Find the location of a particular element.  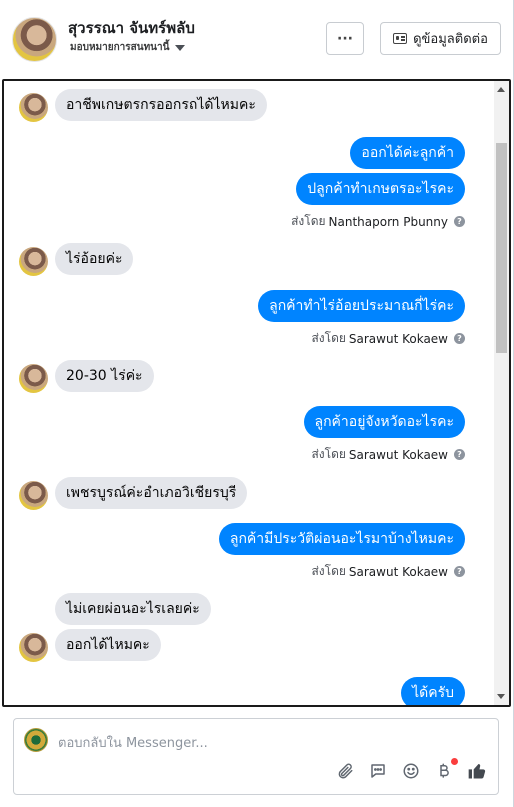

chat-bubble-icon is located at coordinates (378, 771).